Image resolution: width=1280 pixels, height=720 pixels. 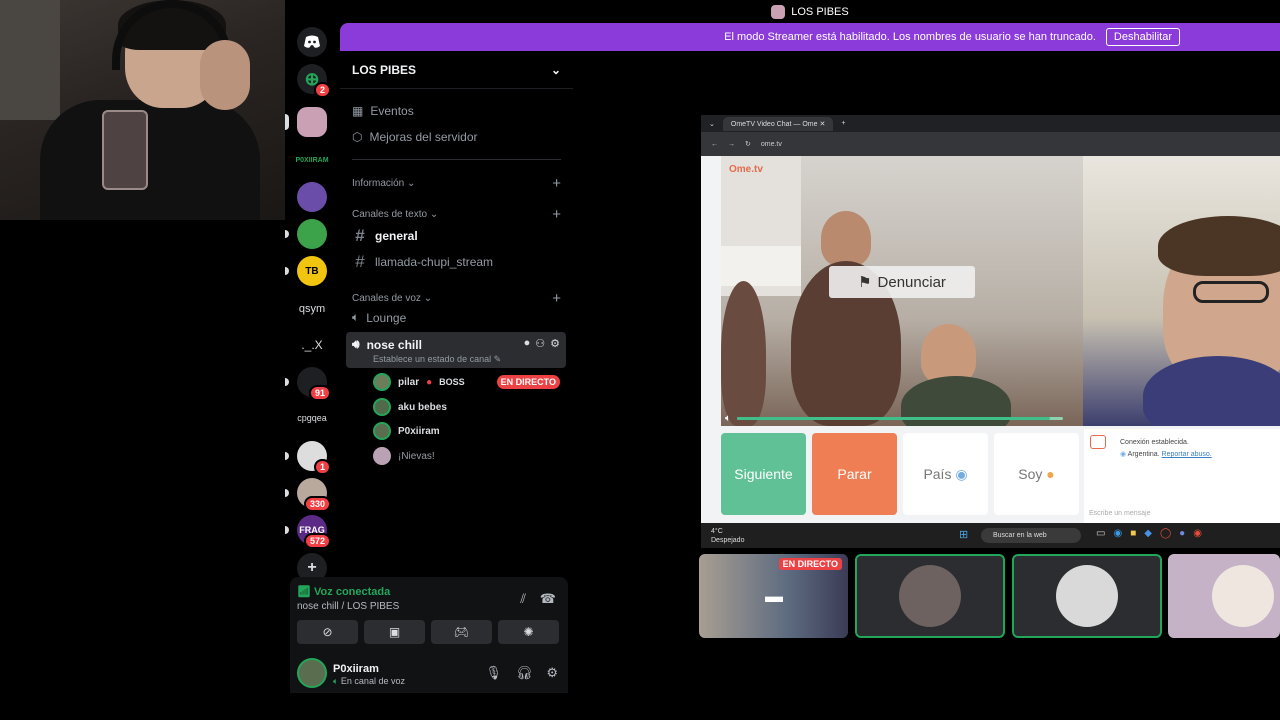 I want to click on category-info: Información ⌄ +, so click(x=456, y=183).